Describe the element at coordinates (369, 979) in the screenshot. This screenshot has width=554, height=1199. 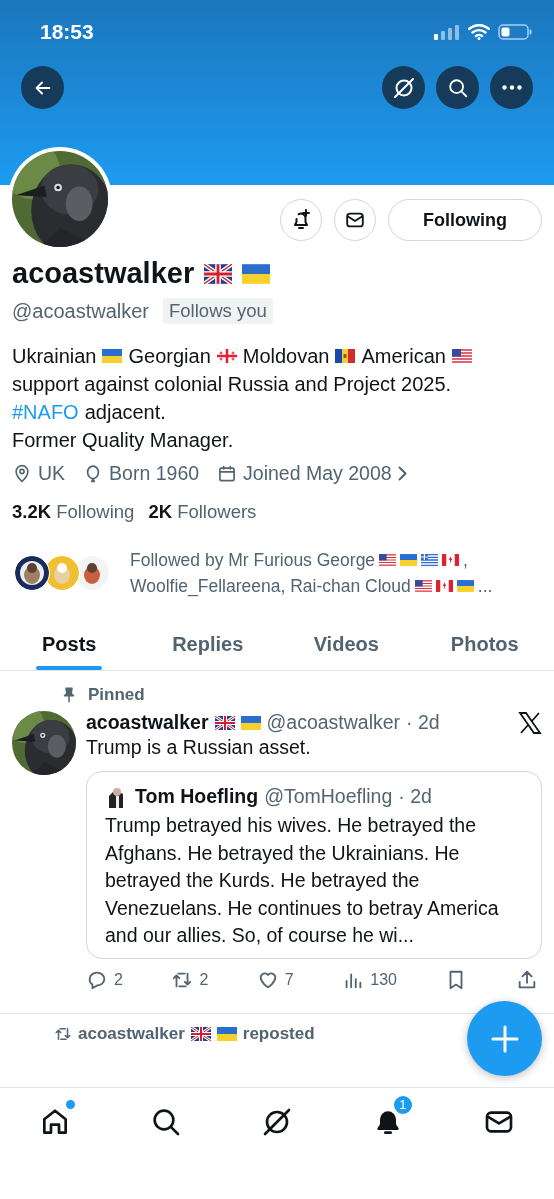
I see `post-action-button: 130` at that location.